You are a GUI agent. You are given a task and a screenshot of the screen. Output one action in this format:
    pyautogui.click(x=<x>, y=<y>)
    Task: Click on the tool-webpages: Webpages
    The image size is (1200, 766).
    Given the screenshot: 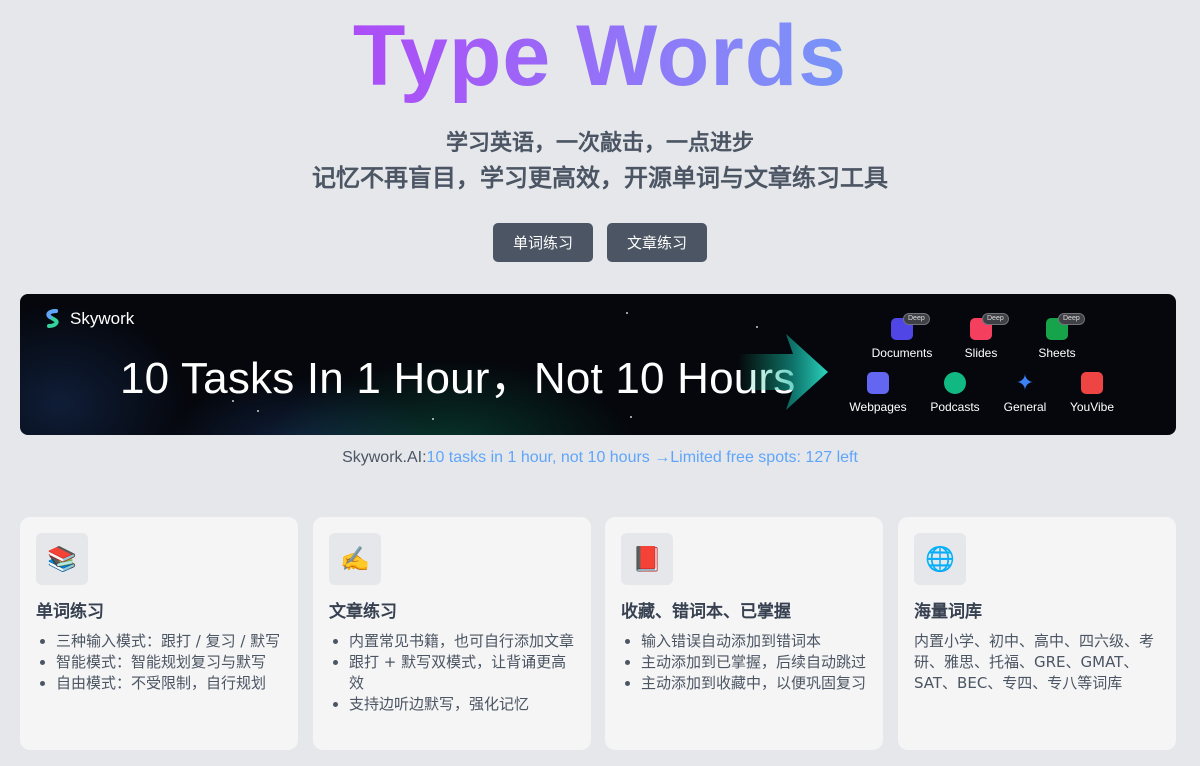 What is the action you would take?
    pyautogui.click(x=878, y=393)
    